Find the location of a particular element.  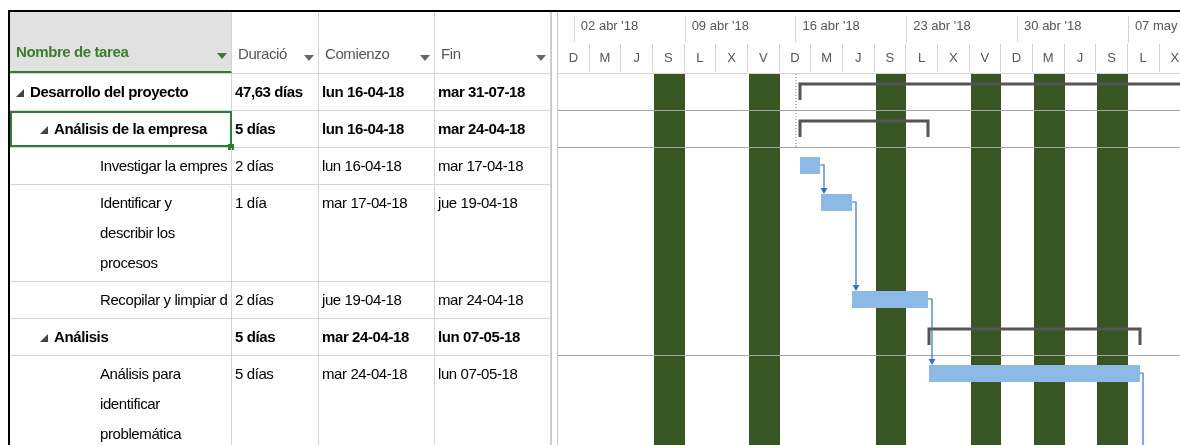

task-name: Recopilar y limpiar d is located at coordinates (164, 300).